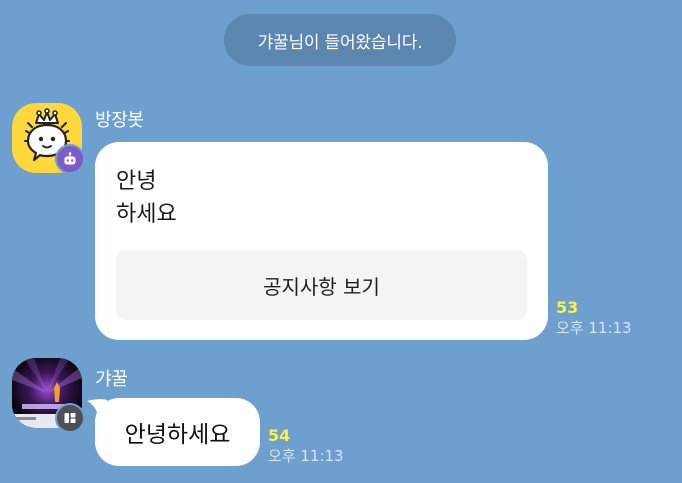 The image size is (682, 483). Describe the element at coordinates (146, 214) in the screenshot. I see `bot-message-line: 하세요` at that location.